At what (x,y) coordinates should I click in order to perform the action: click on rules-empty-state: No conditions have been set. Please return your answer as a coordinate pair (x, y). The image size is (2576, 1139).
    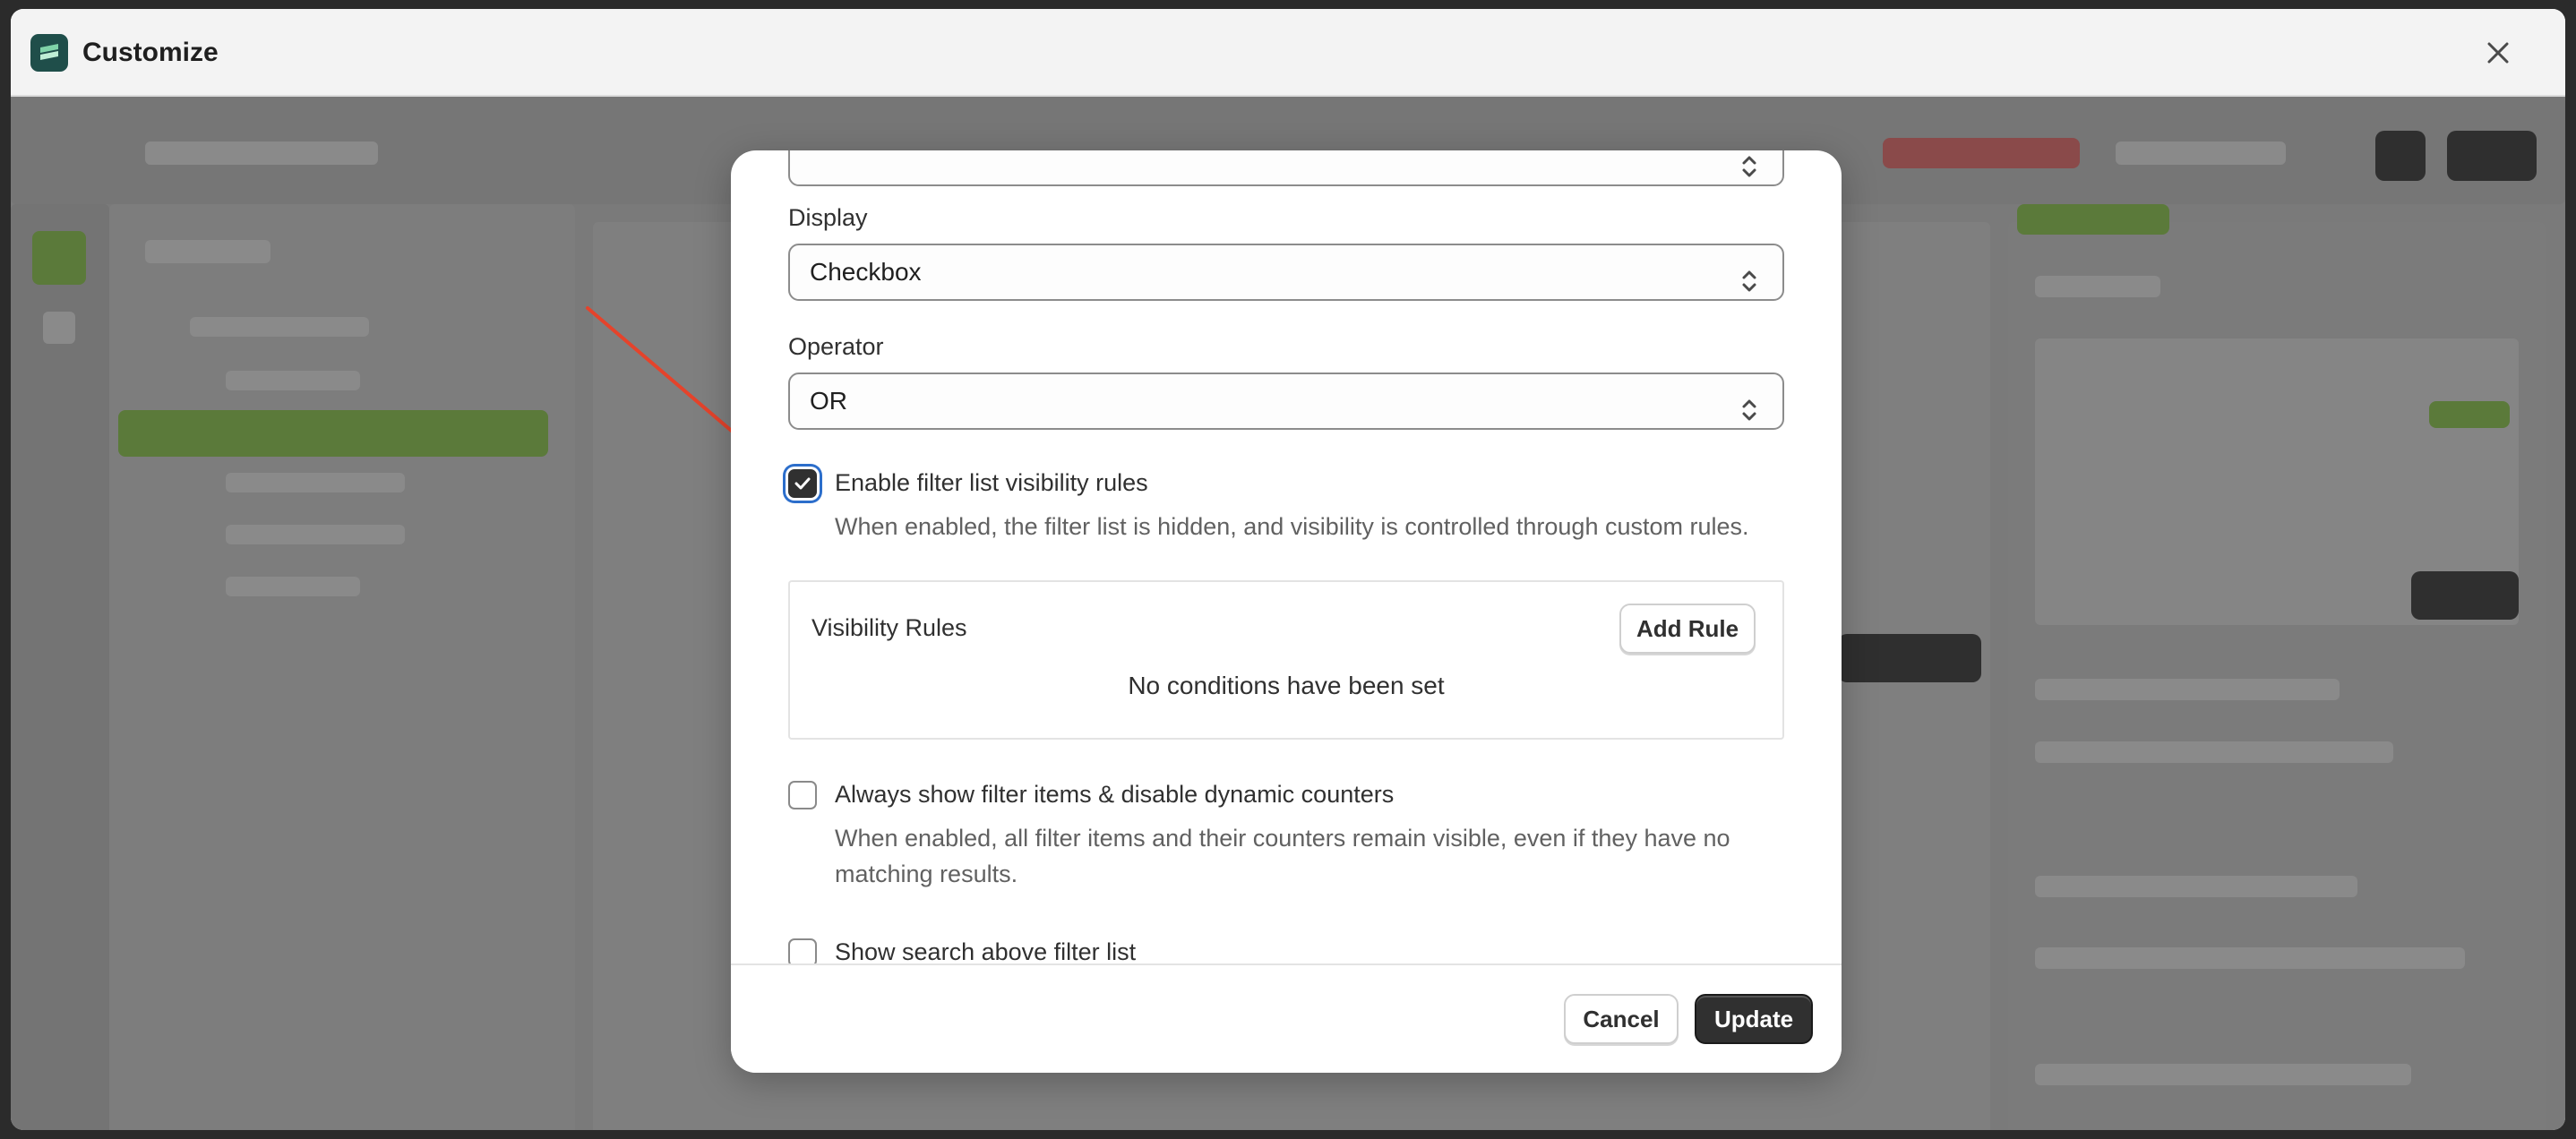
    Looking at the image, I should click on (1286, 686).